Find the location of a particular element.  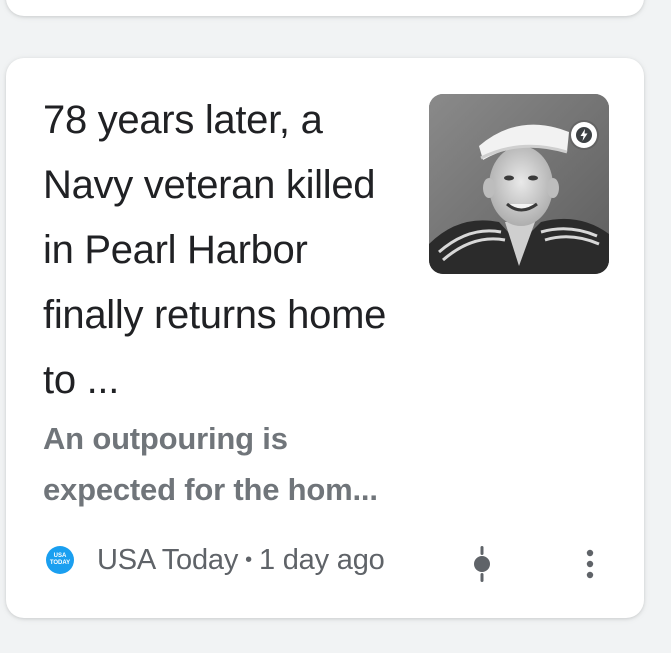

source-name: USA Today is located at coordinates (167, 560).